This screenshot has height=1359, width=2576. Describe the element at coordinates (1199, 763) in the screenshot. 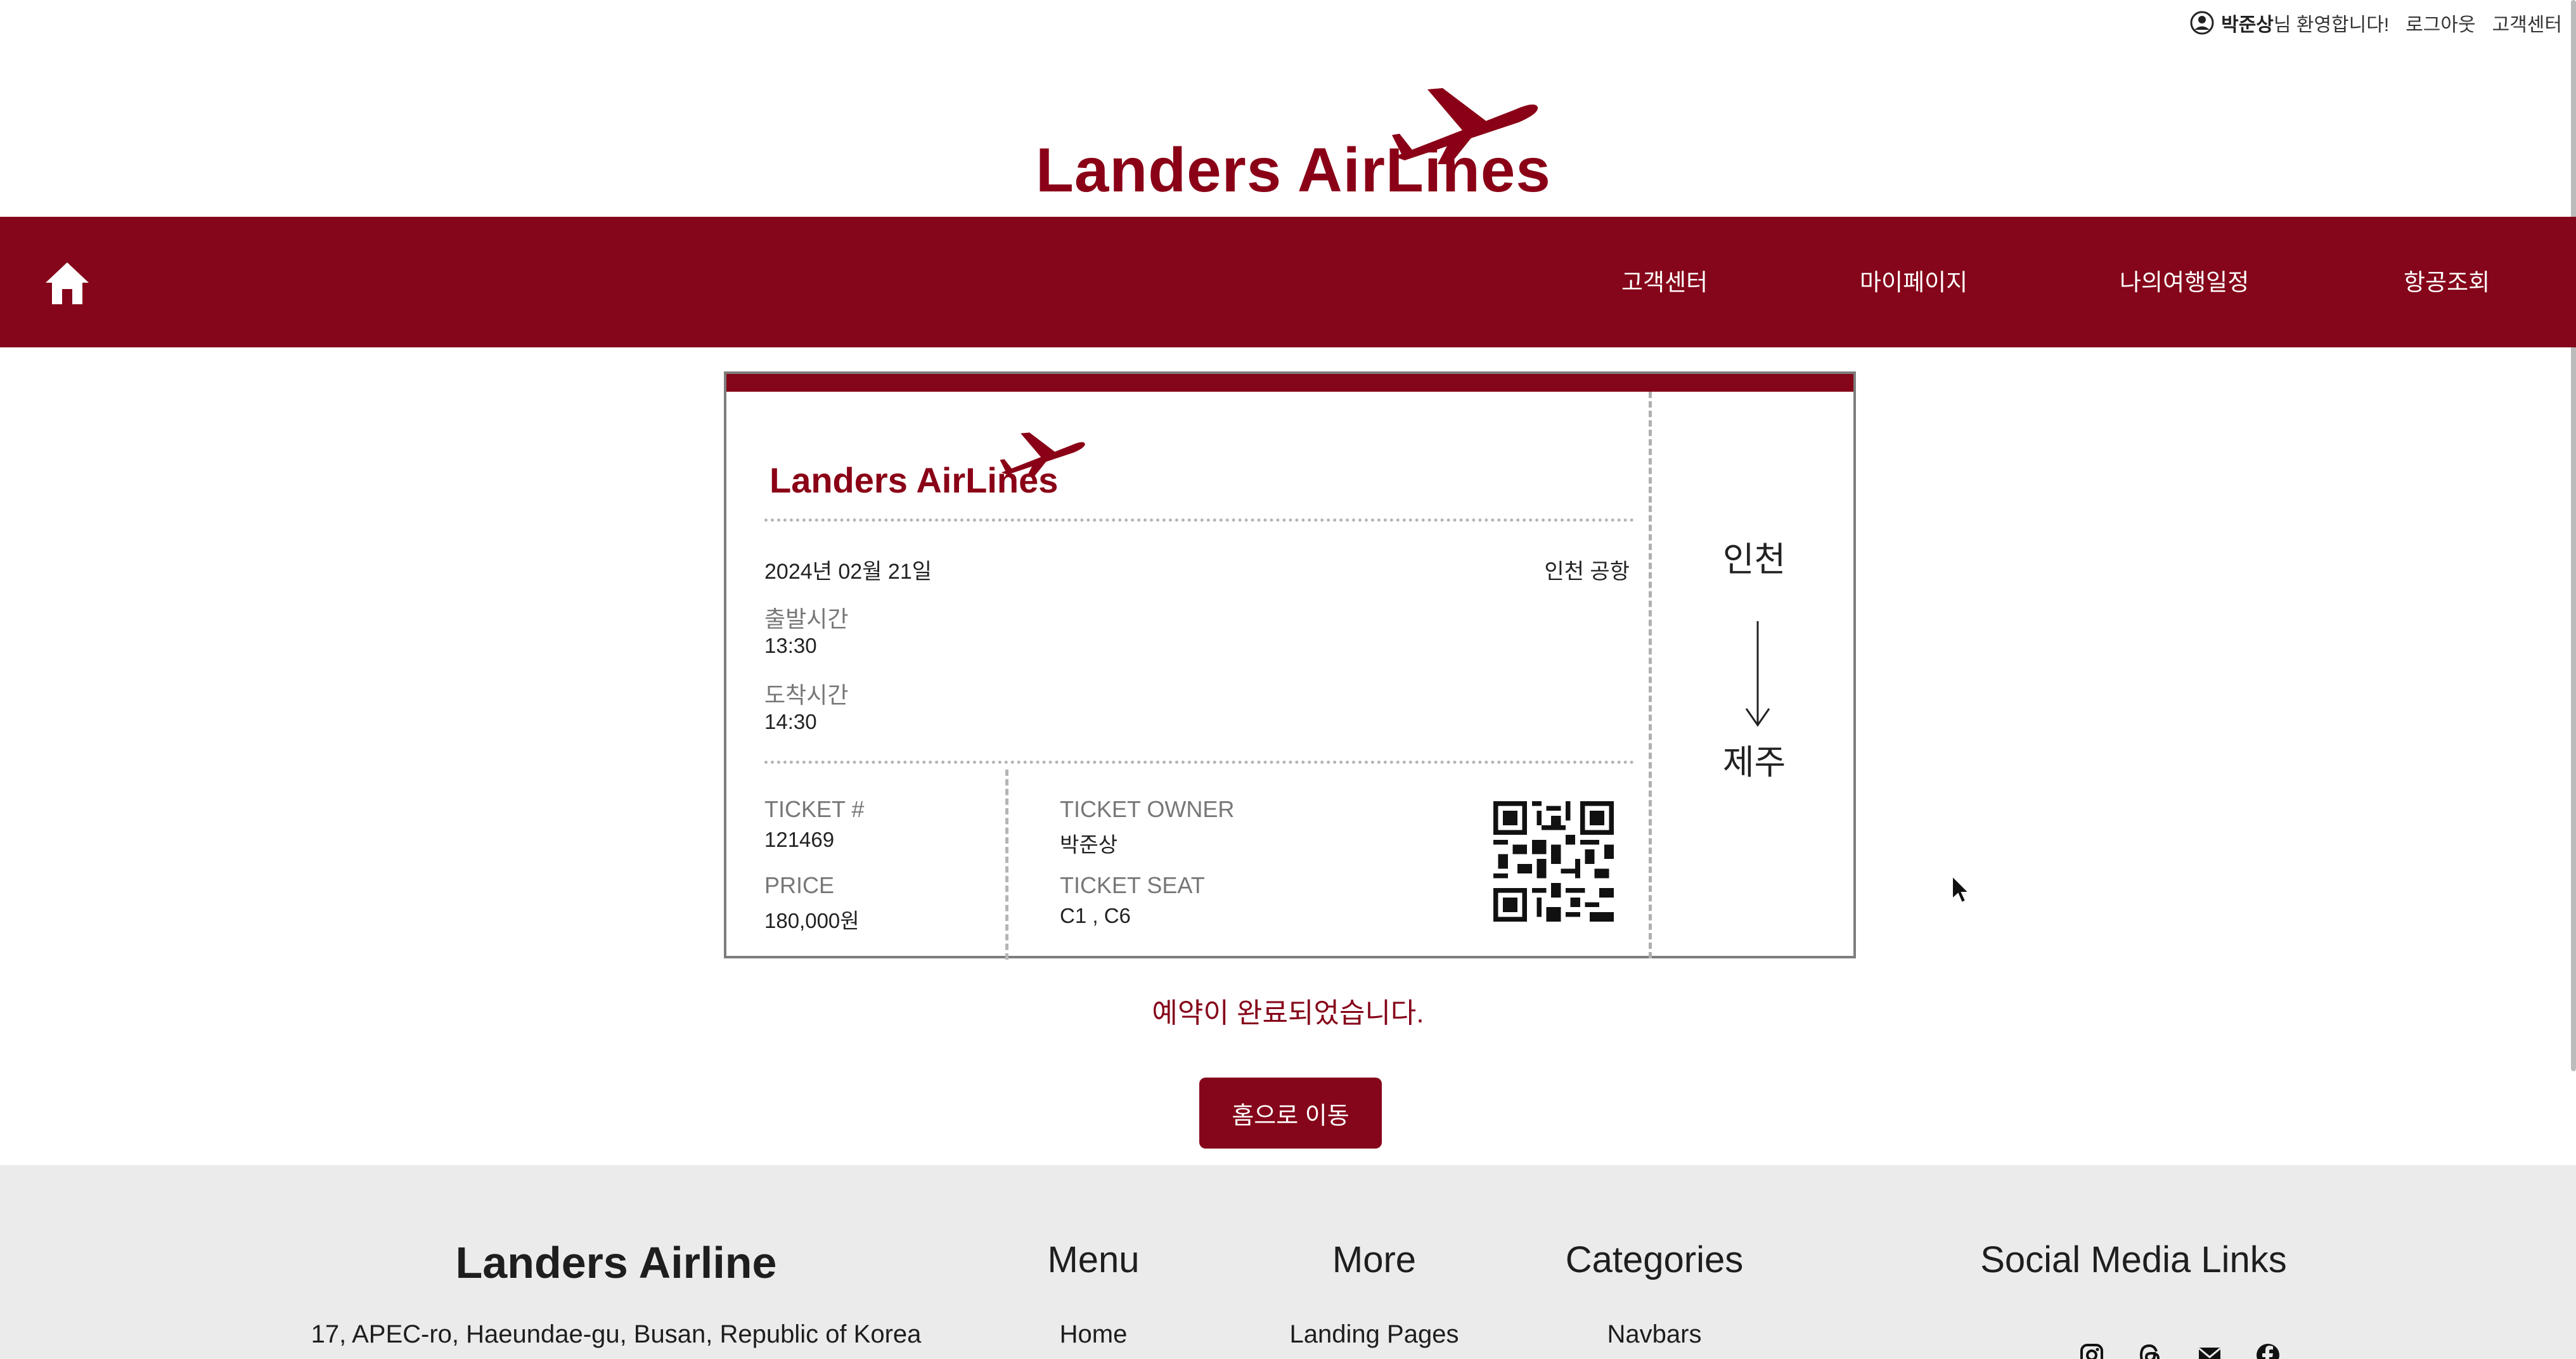

I see `divider-dotted-bottom` at that location.